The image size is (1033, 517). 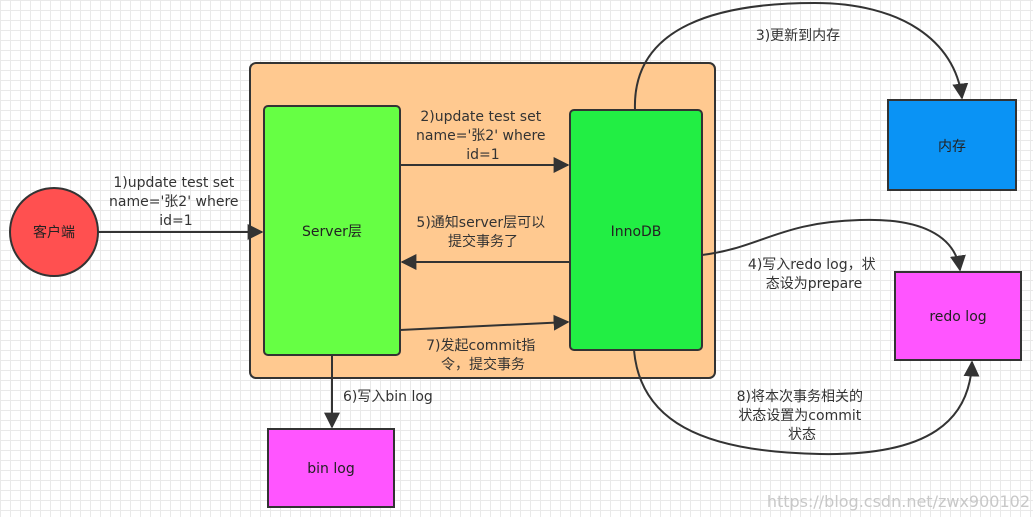 I want to click on watermark: https://blog.csdn.net/zwx900102, so click(x=898, y=501).